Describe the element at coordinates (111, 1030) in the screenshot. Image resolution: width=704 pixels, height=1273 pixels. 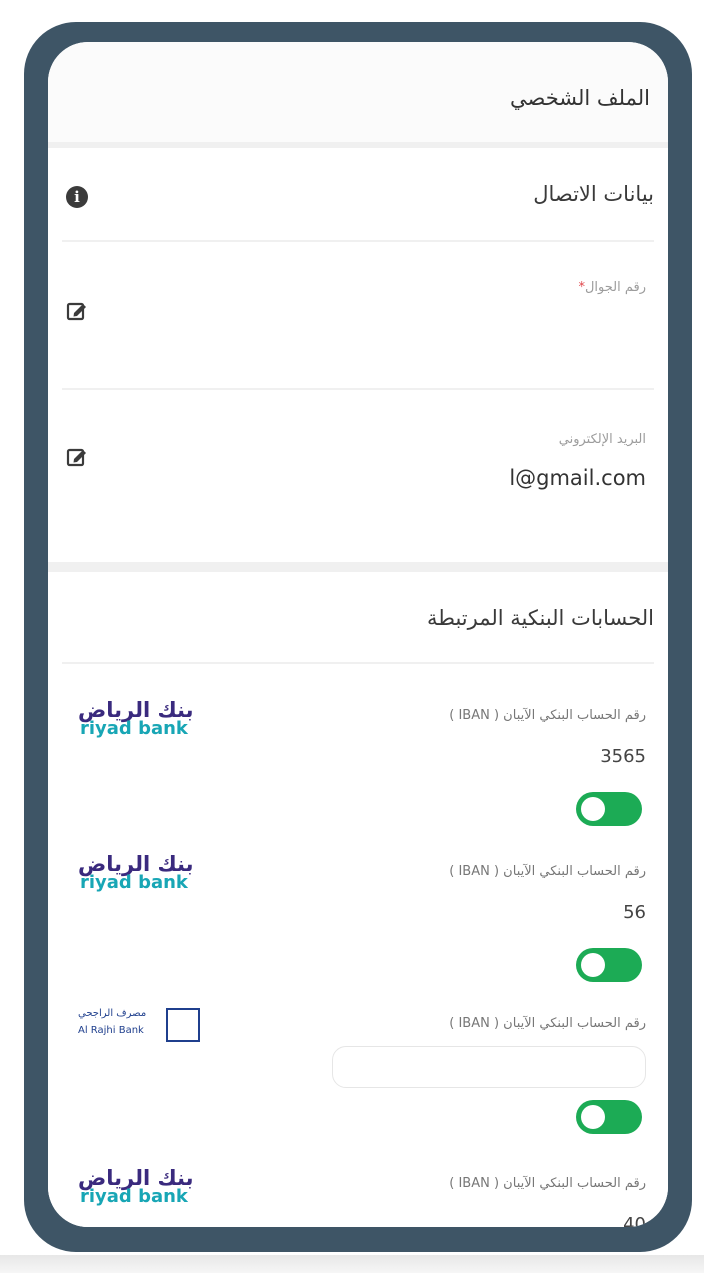
I see `logo-english-text: Al Rajhi Bank` at that location.